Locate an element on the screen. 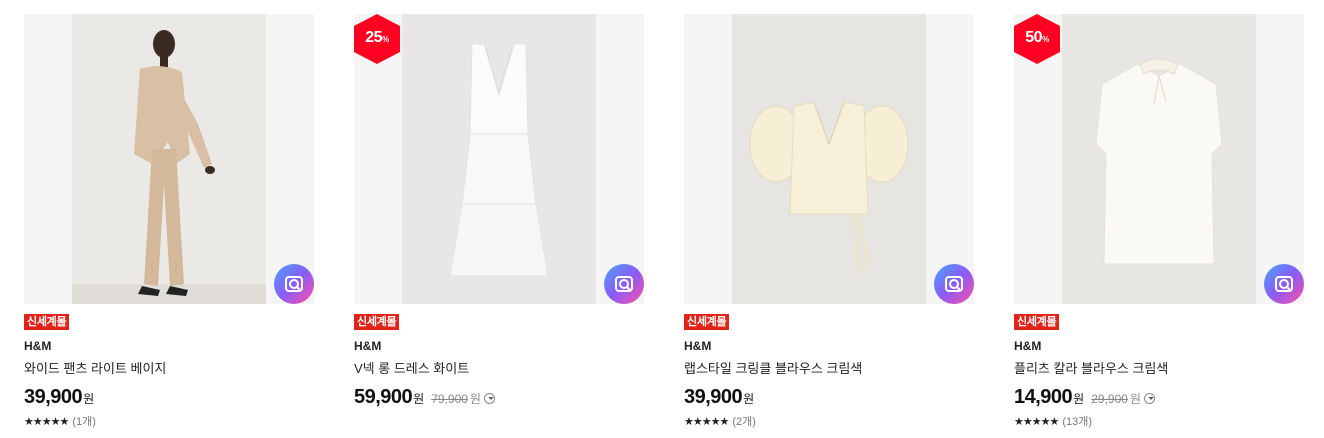  original-price: 29,900 is located at coordinates (1109, 399).